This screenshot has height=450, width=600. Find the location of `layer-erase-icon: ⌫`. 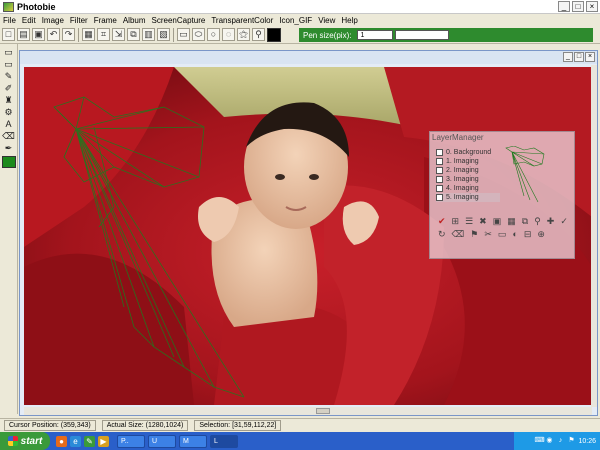

layer-erase-icon: ⌫ is located at coordinates (458, 234).